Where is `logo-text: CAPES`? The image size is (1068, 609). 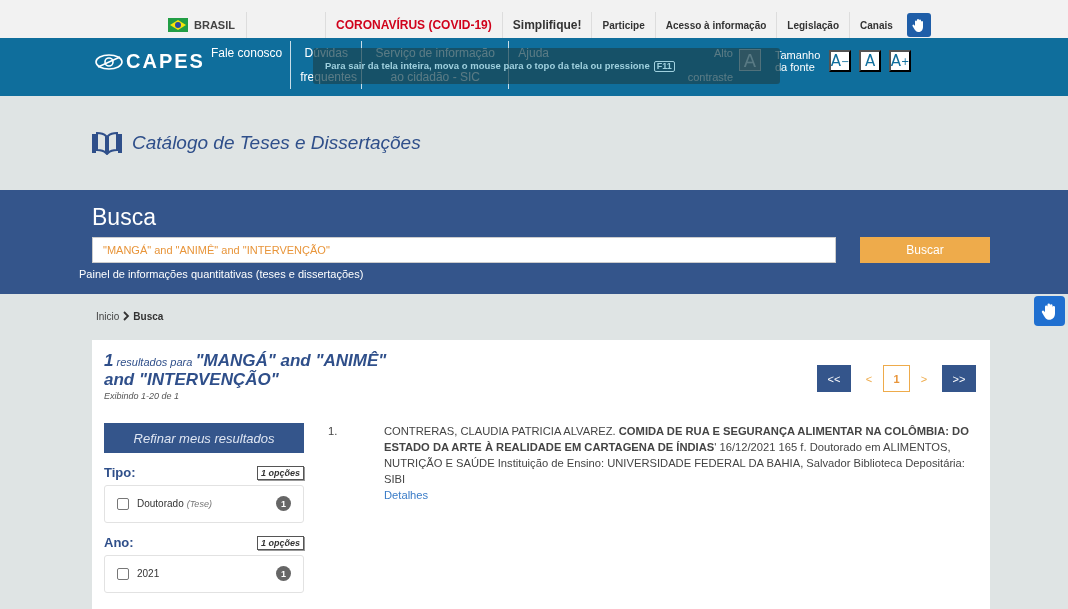 logo-text: CAPES is located at coordinates (165, 61).